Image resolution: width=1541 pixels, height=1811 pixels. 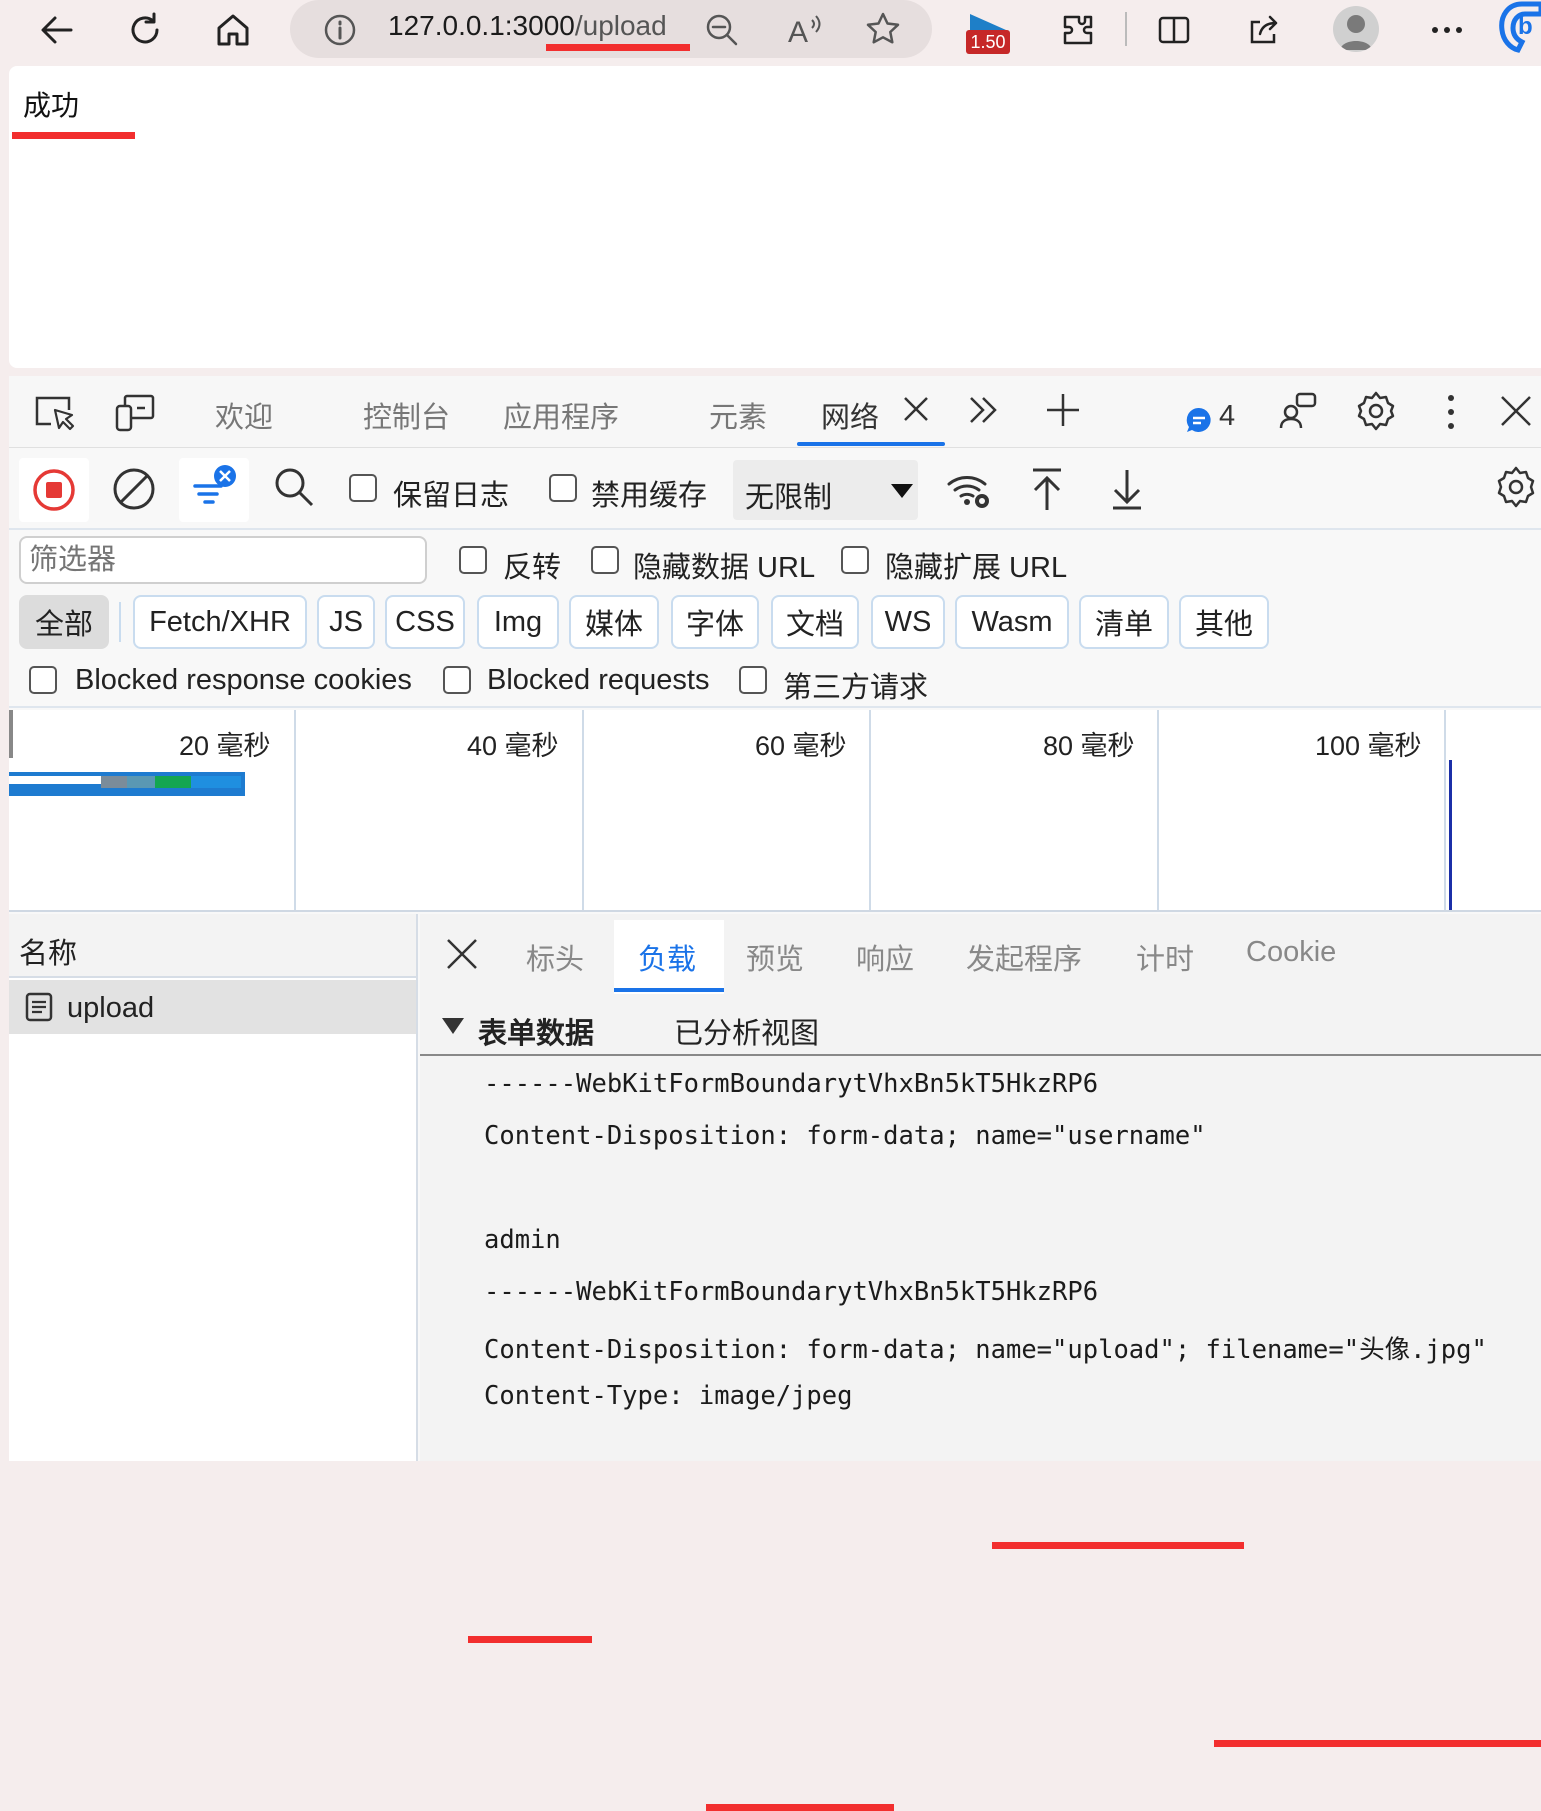 I want to click on add-tab-icon, so click(x=1063, y=410).